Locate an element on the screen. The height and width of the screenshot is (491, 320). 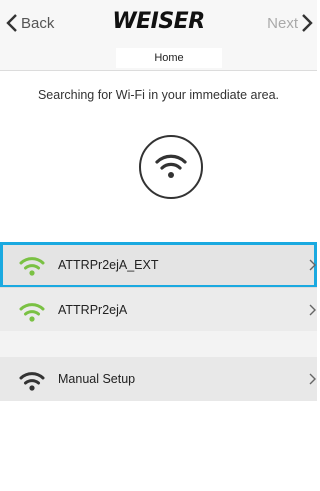
manual-setup-row: Manual Setup is located at coordinates (158, 379).